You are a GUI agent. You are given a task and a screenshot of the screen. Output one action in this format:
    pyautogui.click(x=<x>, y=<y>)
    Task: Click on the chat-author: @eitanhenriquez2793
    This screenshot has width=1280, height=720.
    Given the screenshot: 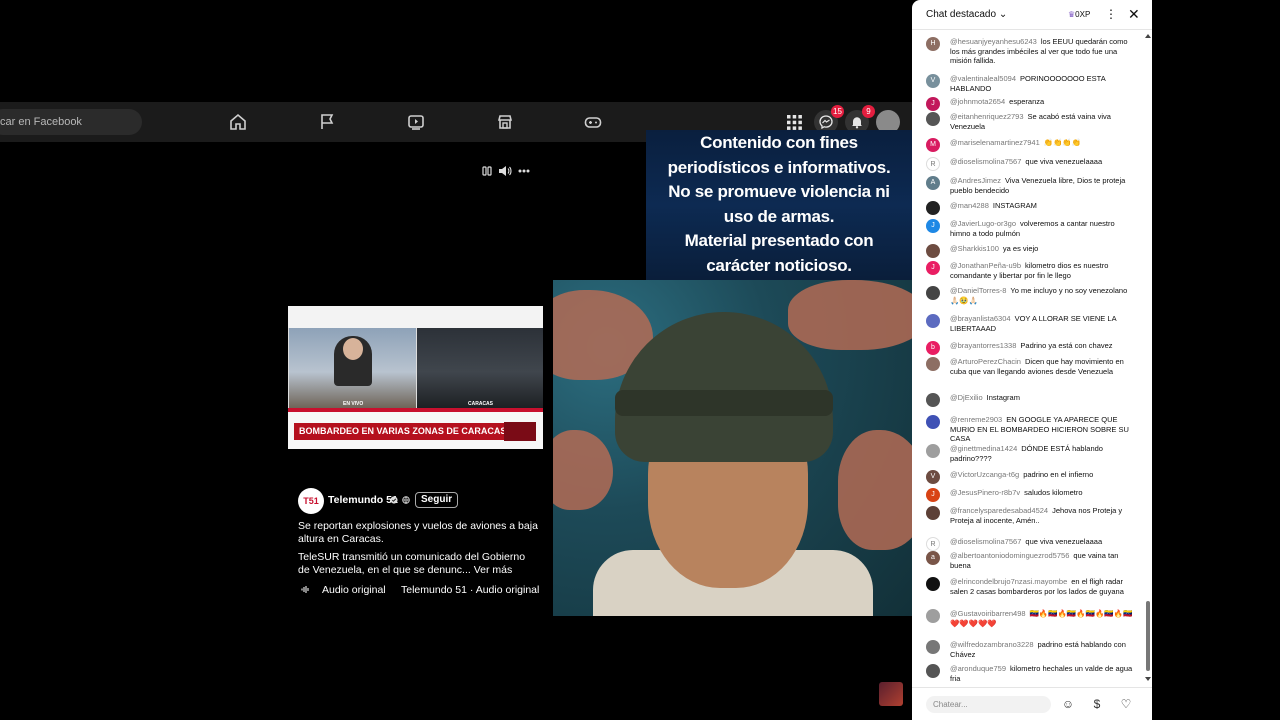 What is the action you would take?
    pyautogui.click(x=987, y=116)
    